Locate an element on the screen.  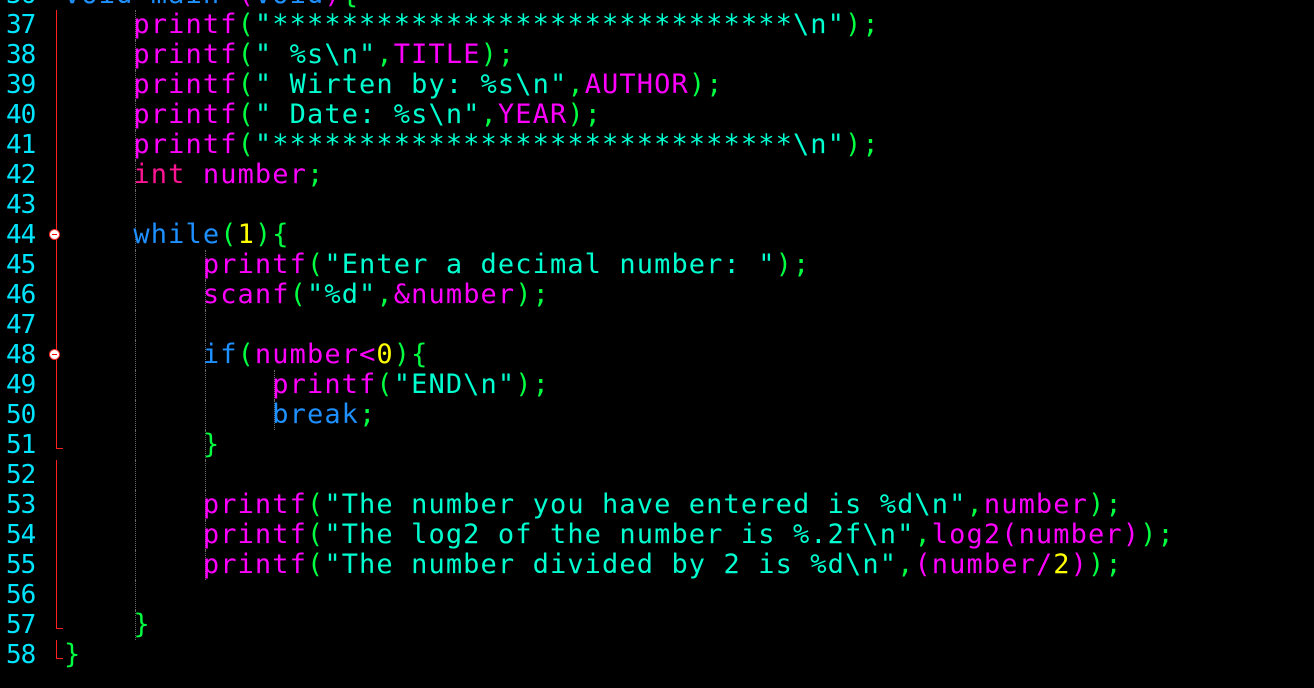
code-line: 57 } is located at coordinates (657, 625).